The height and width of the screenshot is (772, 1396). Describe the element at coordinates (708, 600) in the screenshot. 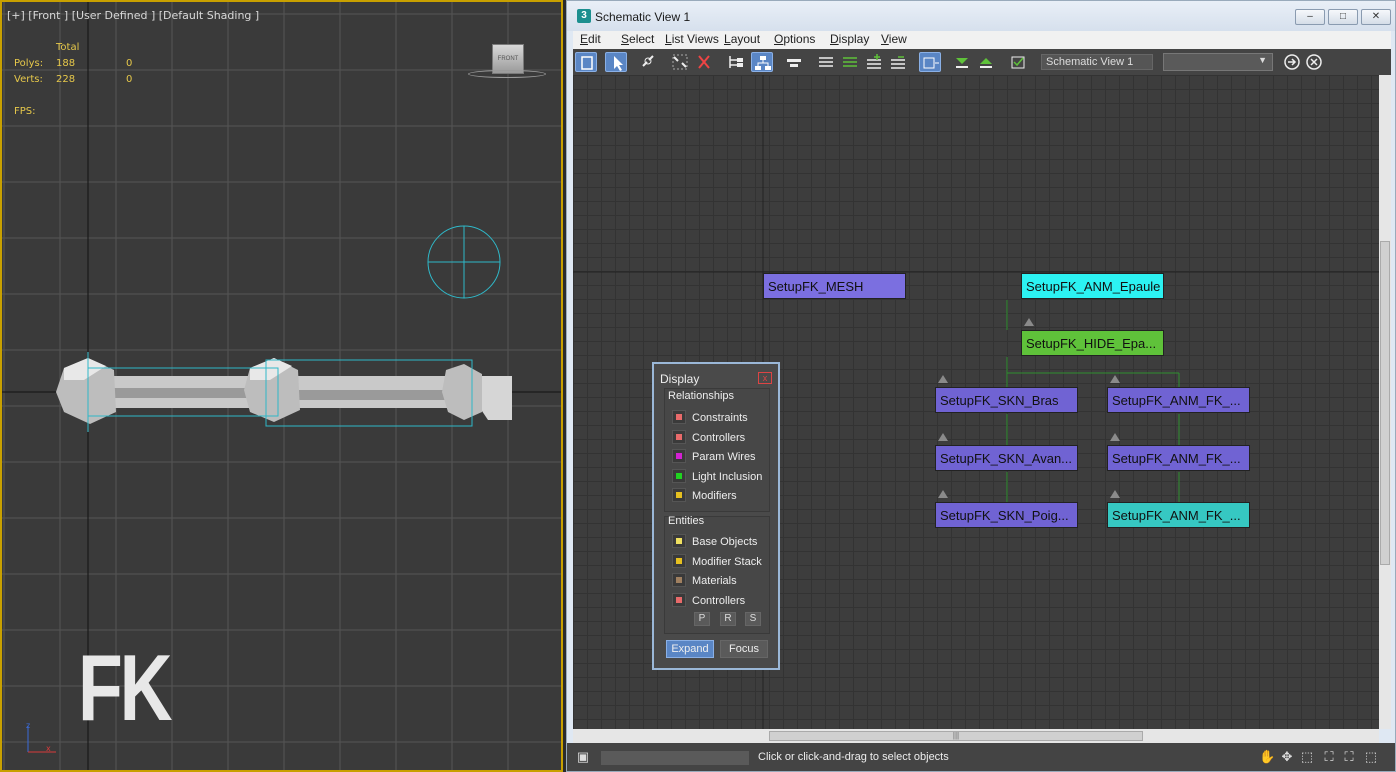

I see `toggle-entity-controllers: Controllers` at that location.